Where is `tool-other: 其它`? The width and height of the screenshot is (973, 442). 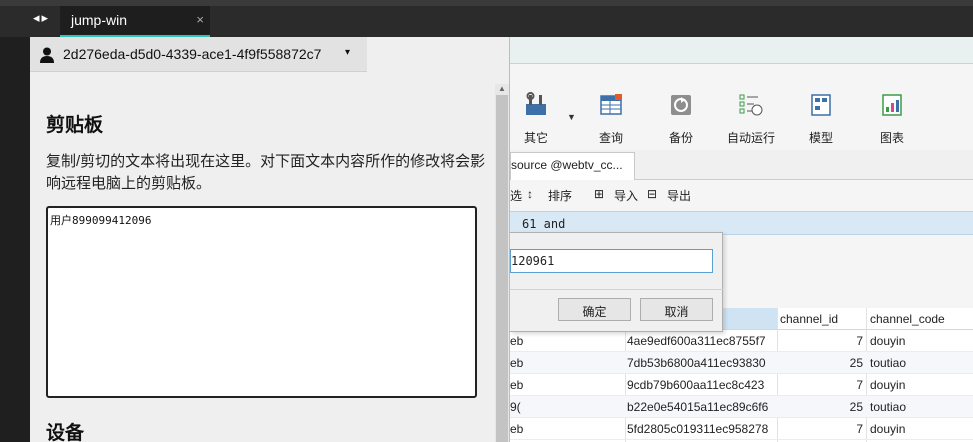
tool-other: 其它 is located at coordinates (536, 119).